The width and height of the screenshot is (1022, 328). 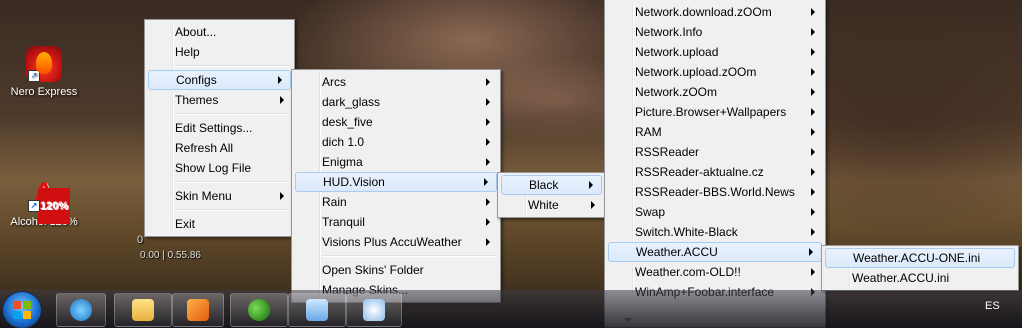 What do you see at coordinates (44, 92) in the screenshot?
I see `desktop-icon-label: Nero Express` at bounding box center [44, 92].